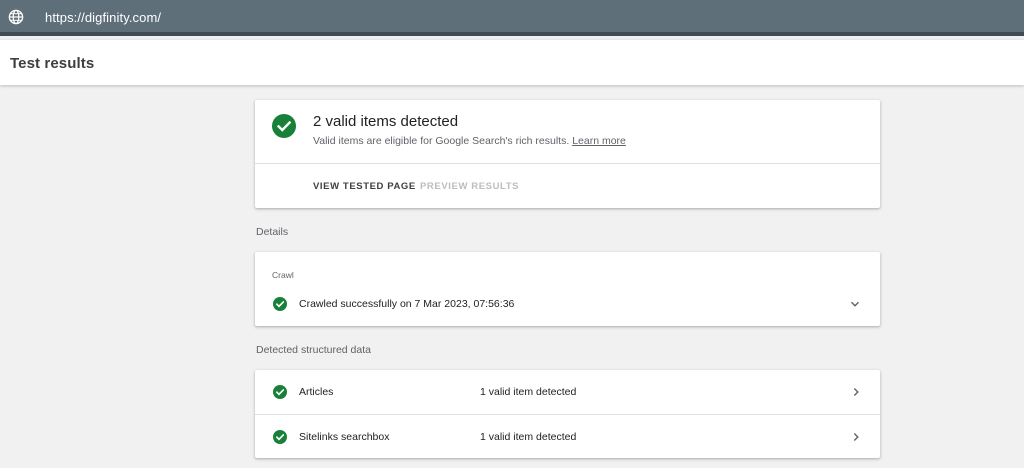 This screenshot has width=1024, height=468. What do you see at coordinates (470, 186) in the screenshot?
I see `preview-results-button: PREVIEW RESULTS` at bounding box center [470, 186].